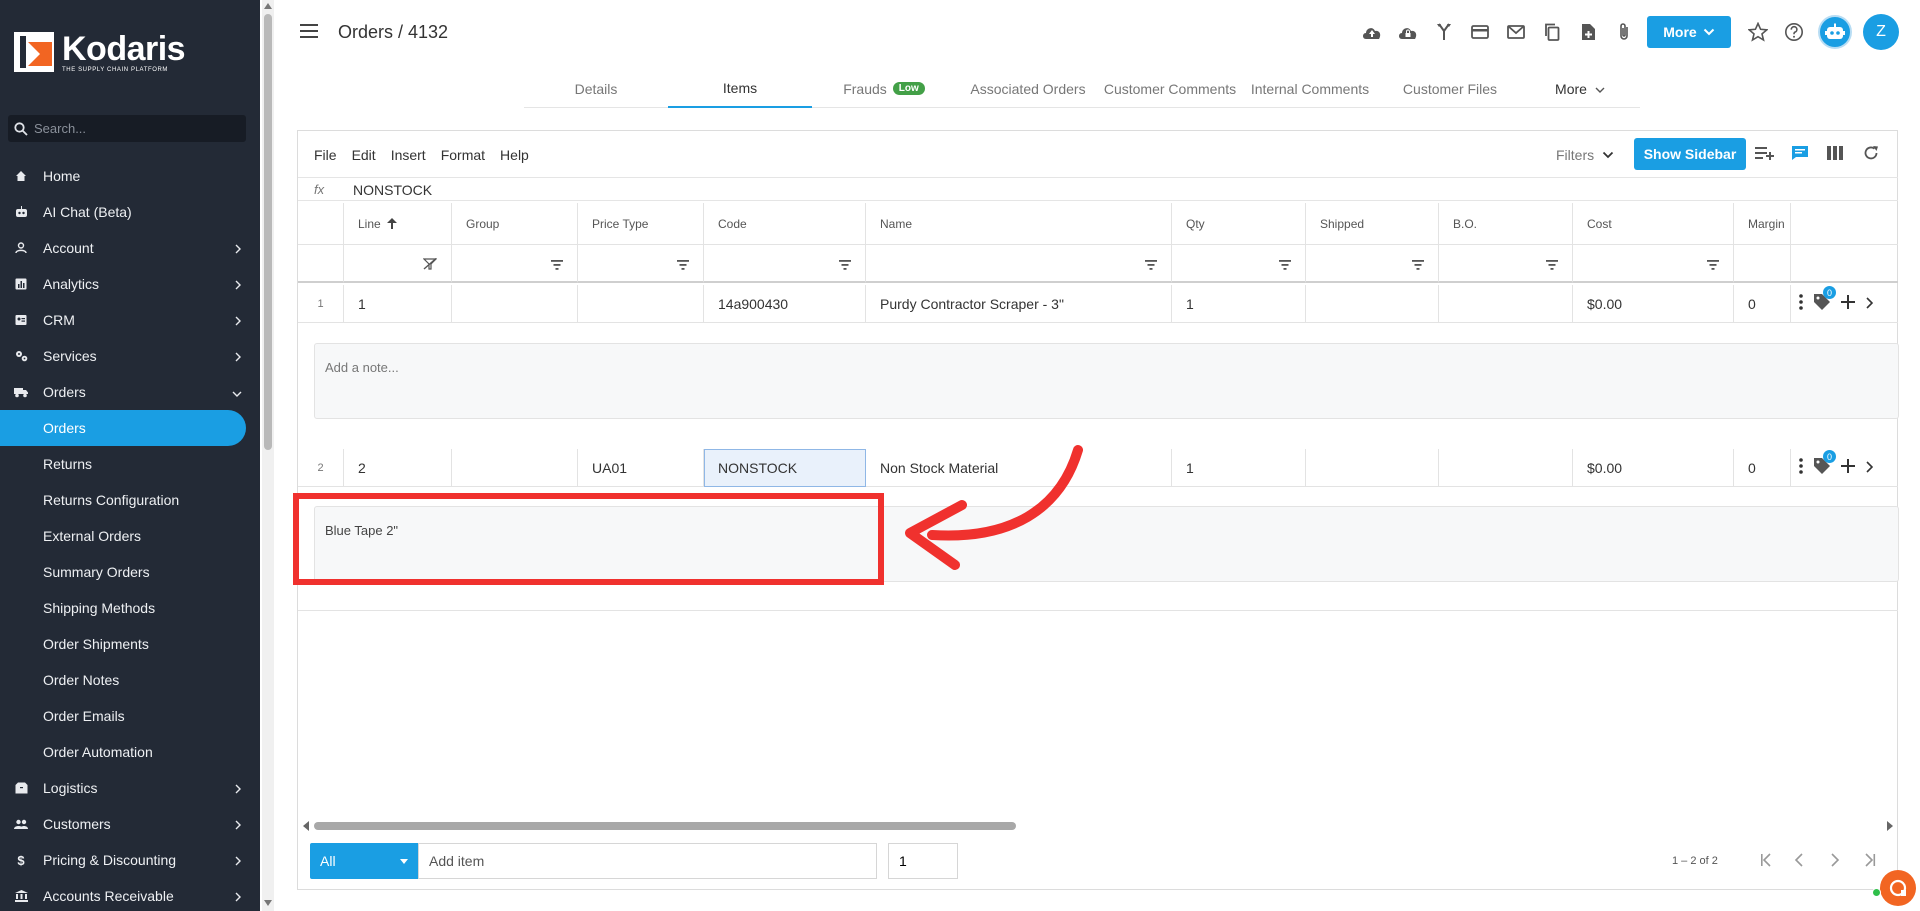  What do you see at coordinates (515, 224) in the screenshot?
I see `column-header-group: Group` at bounding box center [515, 224].